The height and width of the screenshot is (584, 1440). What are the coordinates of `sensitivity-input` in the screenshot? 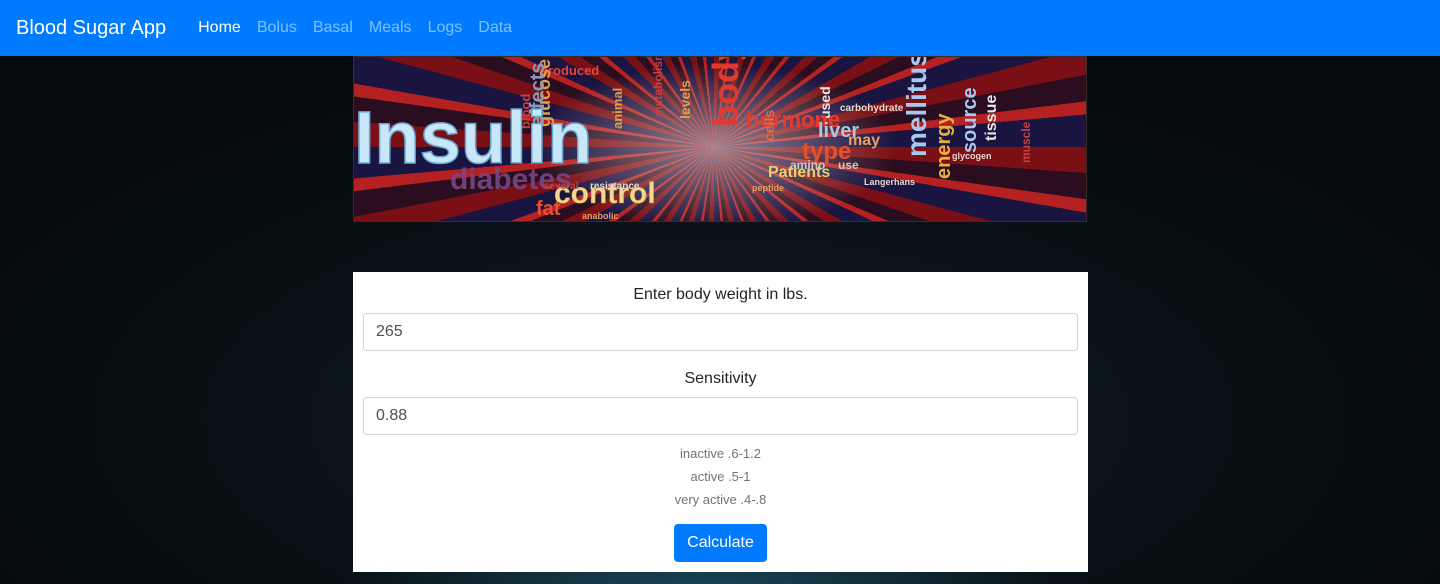 It's located at (720, 416).